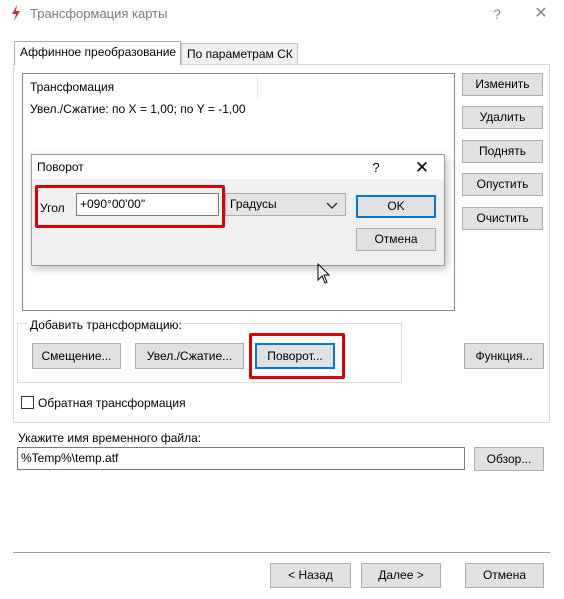 This screenshot has width=564, height=599. I want to click on next-button: Далее >, so click(401, 575).